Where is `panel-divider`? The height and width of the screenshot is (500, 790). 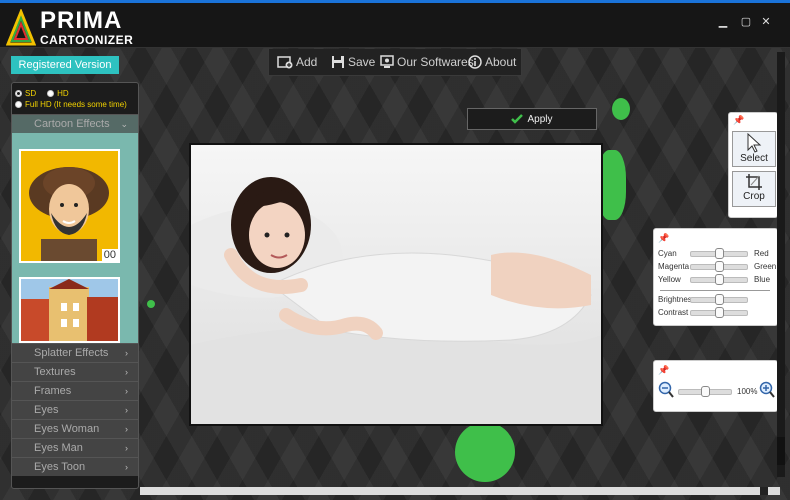 panel-divider is located at coordinates (715, 290).